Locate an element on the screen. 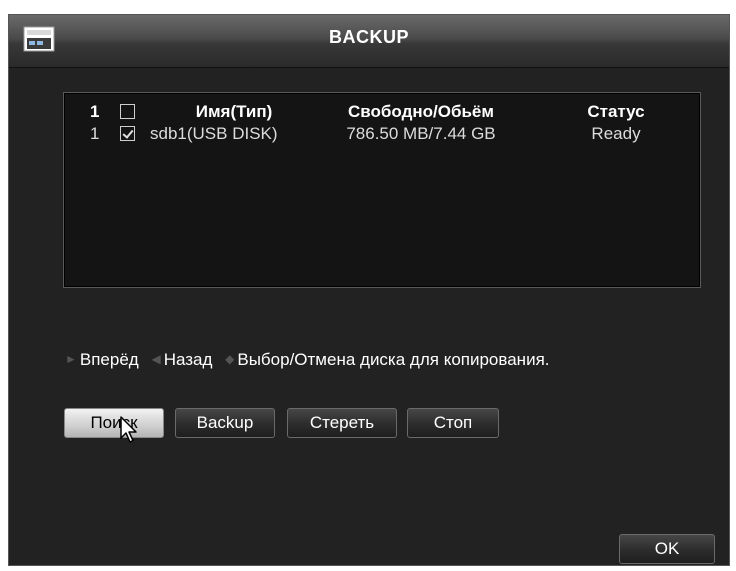 This screenshot has height=571, width=736. legend-forward: Вперёд is located at coordinates (109, 359).